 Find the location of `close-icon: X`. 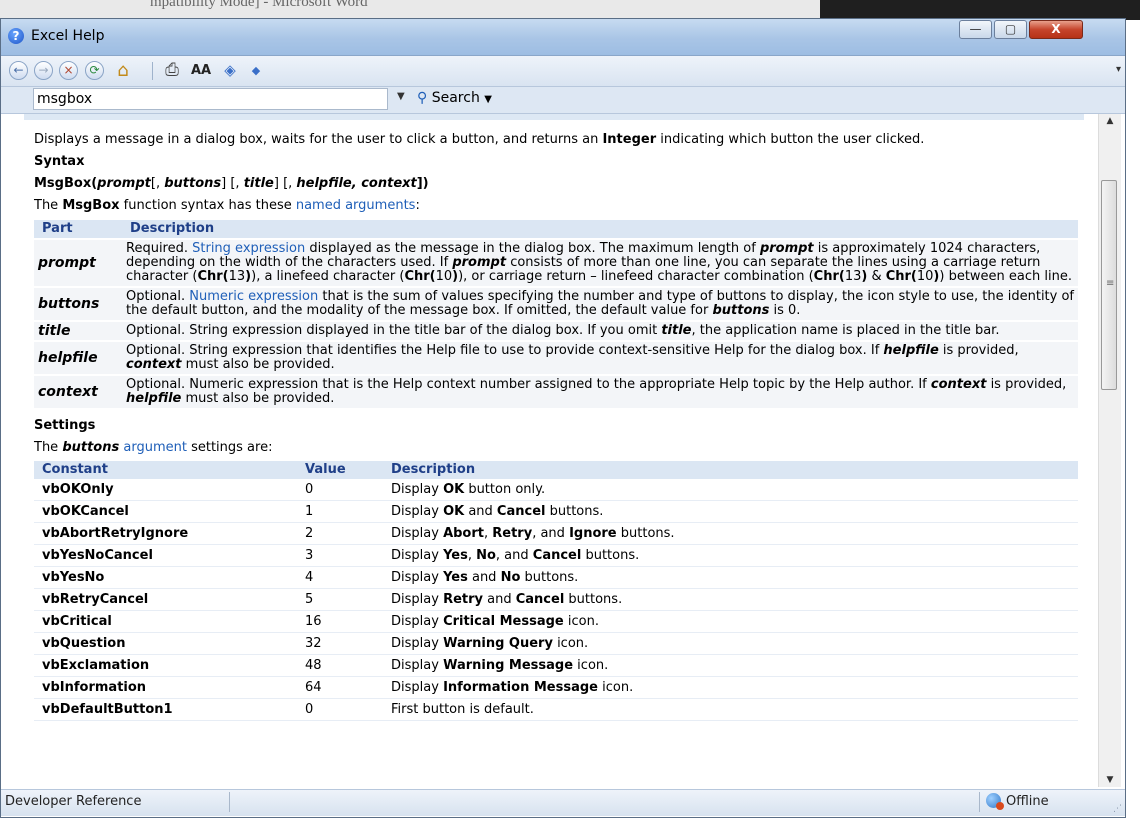

close-icon: X is located at coordinates (1056, 29).